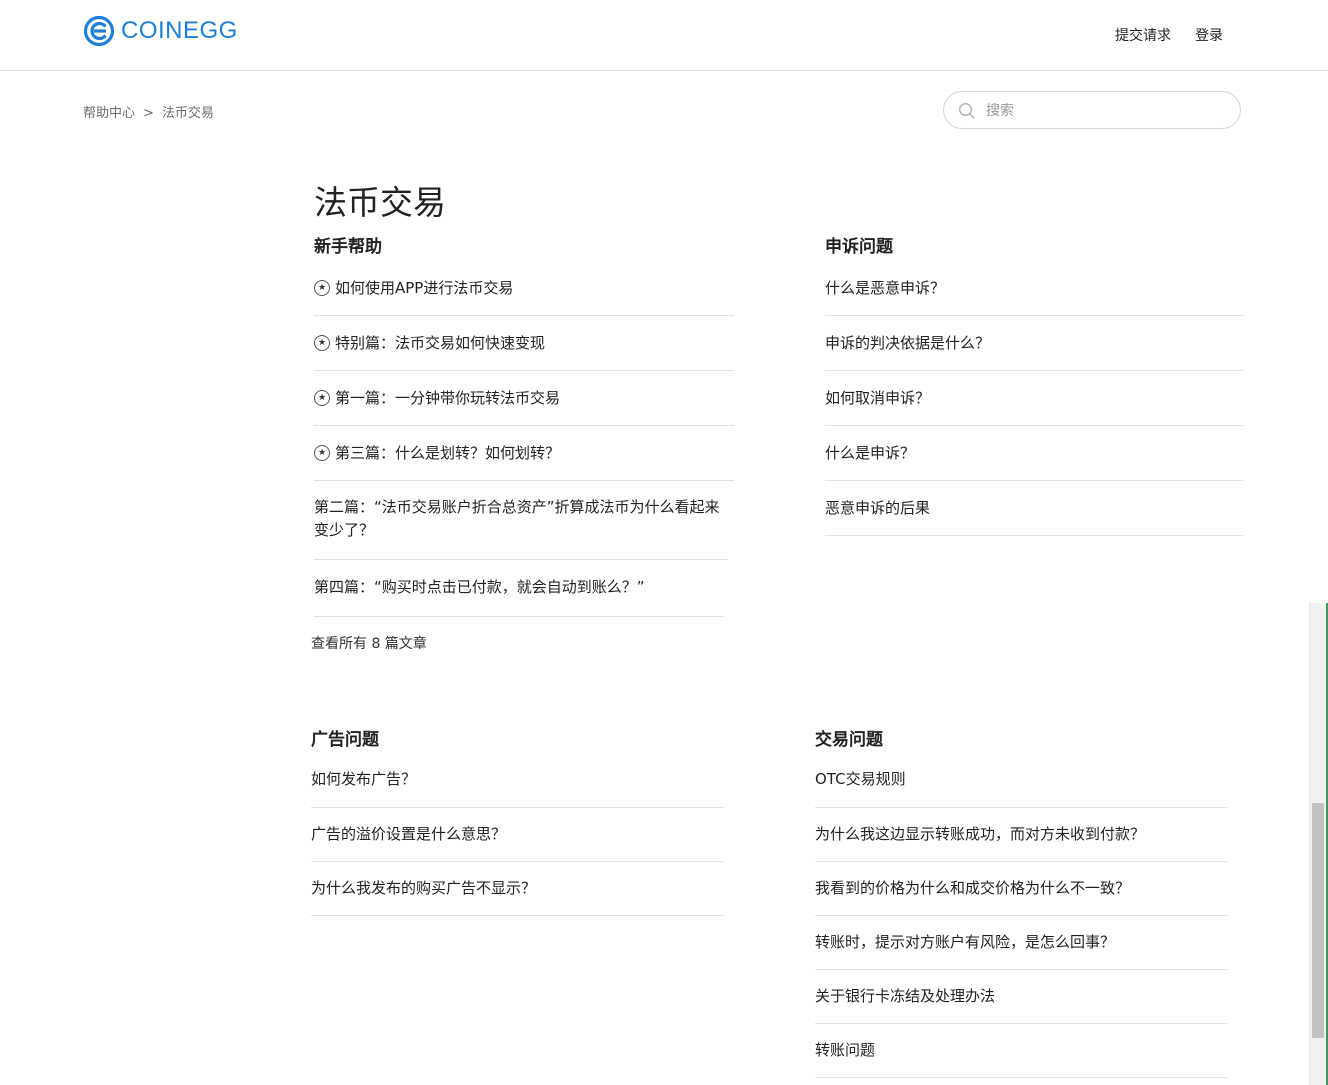 Image resolution: width=1328 pixels, height=1085 pixels. What do you see at coordinates (1143, 35) in the screenshot?
I see `submit-request-link: 提交请求` at bounding box center [1143, 35].